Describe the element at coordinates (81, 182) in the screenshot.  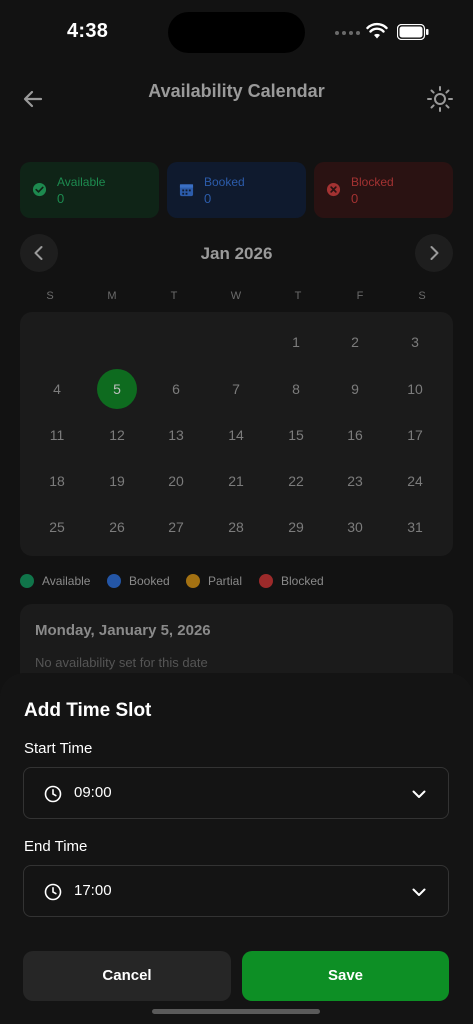
I see `stat-label: Available` at that location.